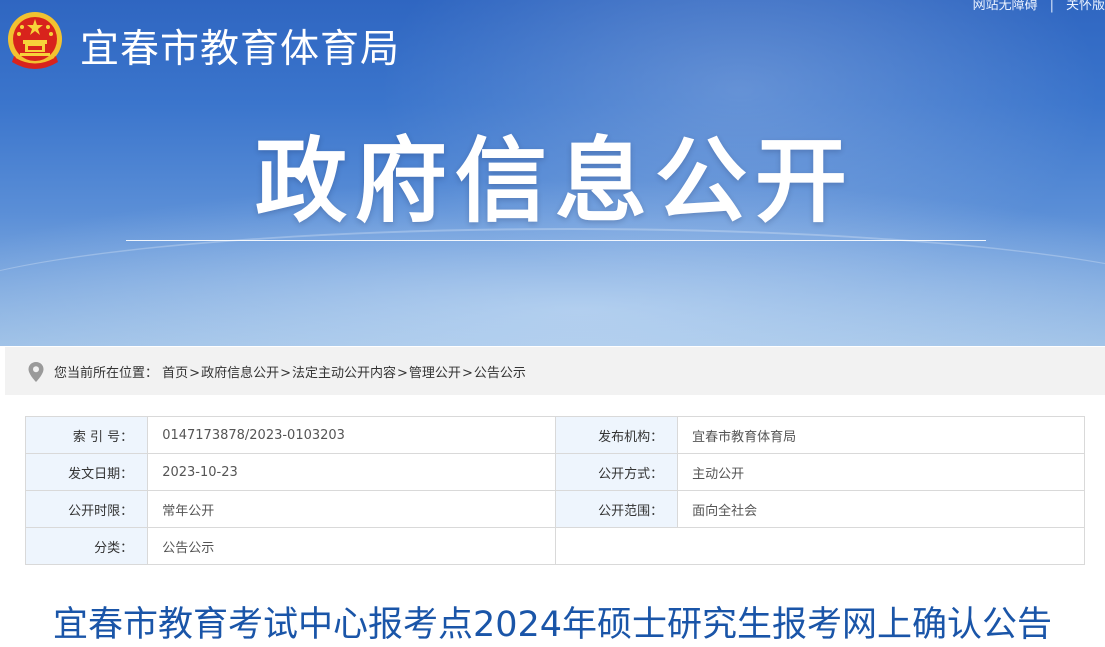  I want to click on issue-date-label: 发文日期：, so click(86, 472).